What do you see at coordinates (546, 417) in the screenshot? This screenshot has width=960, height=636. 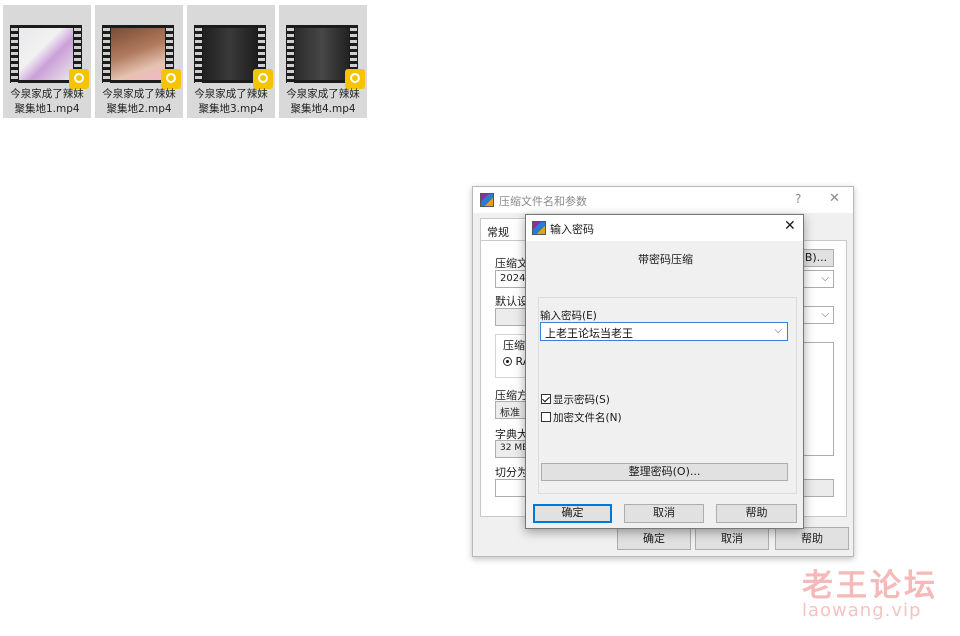 I see `checkbox-unchecked-icon` at bounding box center [546, 417].